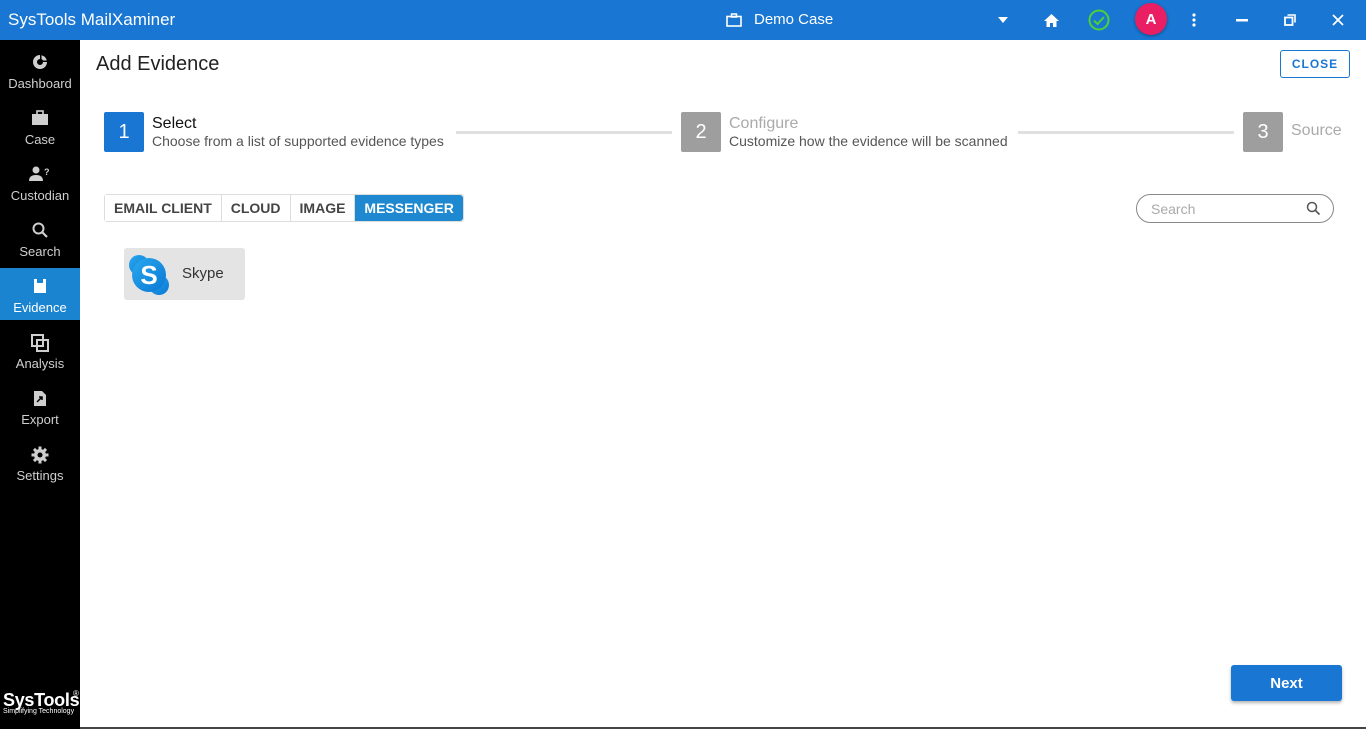 This screenshot has height=729, width=1366. I want to click on sidebar-item-dashboard: Dashboard, so click(40, 70).